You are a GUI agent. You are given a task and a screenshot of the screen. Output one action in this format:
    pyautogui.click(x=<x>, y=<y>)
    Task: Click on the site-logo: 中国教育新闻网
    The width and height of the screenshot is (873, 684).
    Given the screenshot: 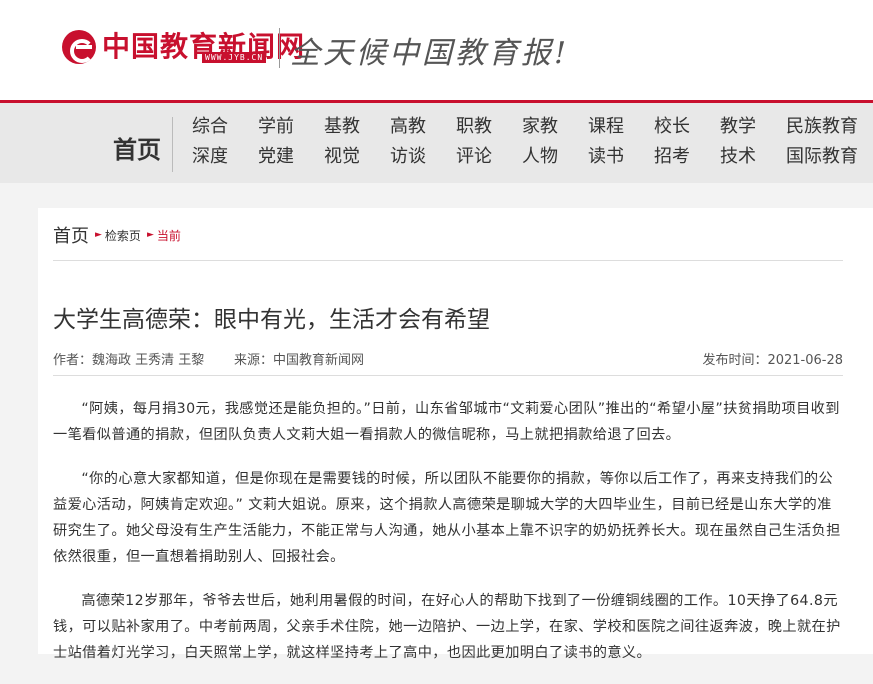 What is the action you would take?
    pyautogui.click(x=183, y=47)
    